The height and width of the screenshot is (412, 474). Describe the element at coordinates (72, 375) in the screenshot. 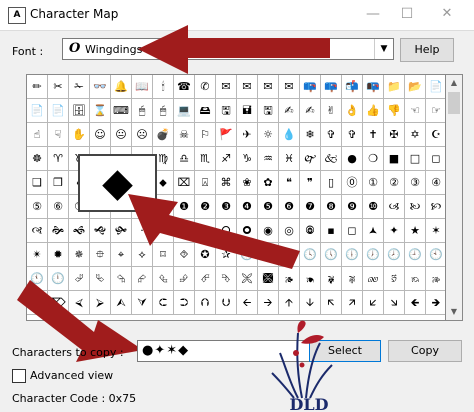

I see `advanced-view-label: Advanced view` at that location.